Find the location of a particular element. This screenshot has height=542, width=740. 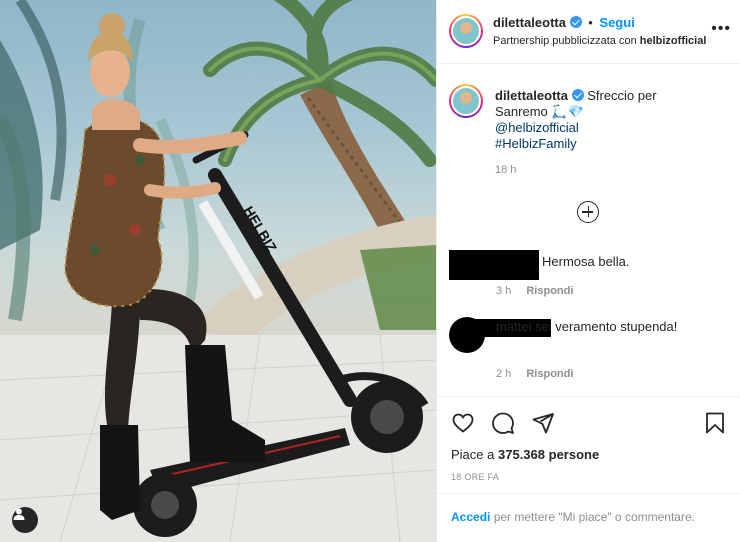

login-link: Accedi is located at coordinates (470, 517).